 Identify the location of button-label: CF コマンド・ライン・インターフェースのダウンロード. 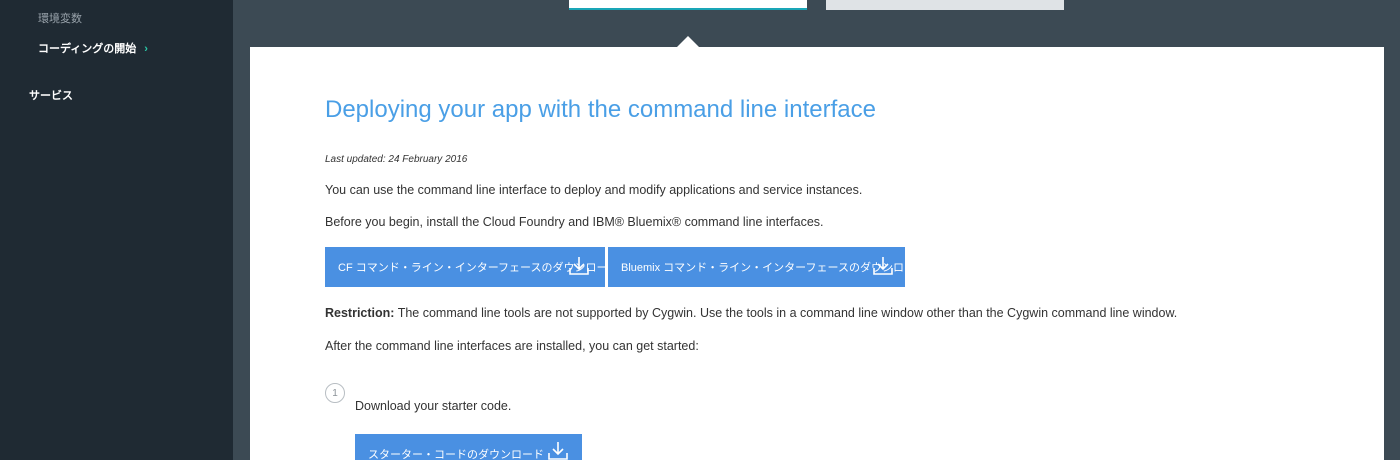
(471, 268).